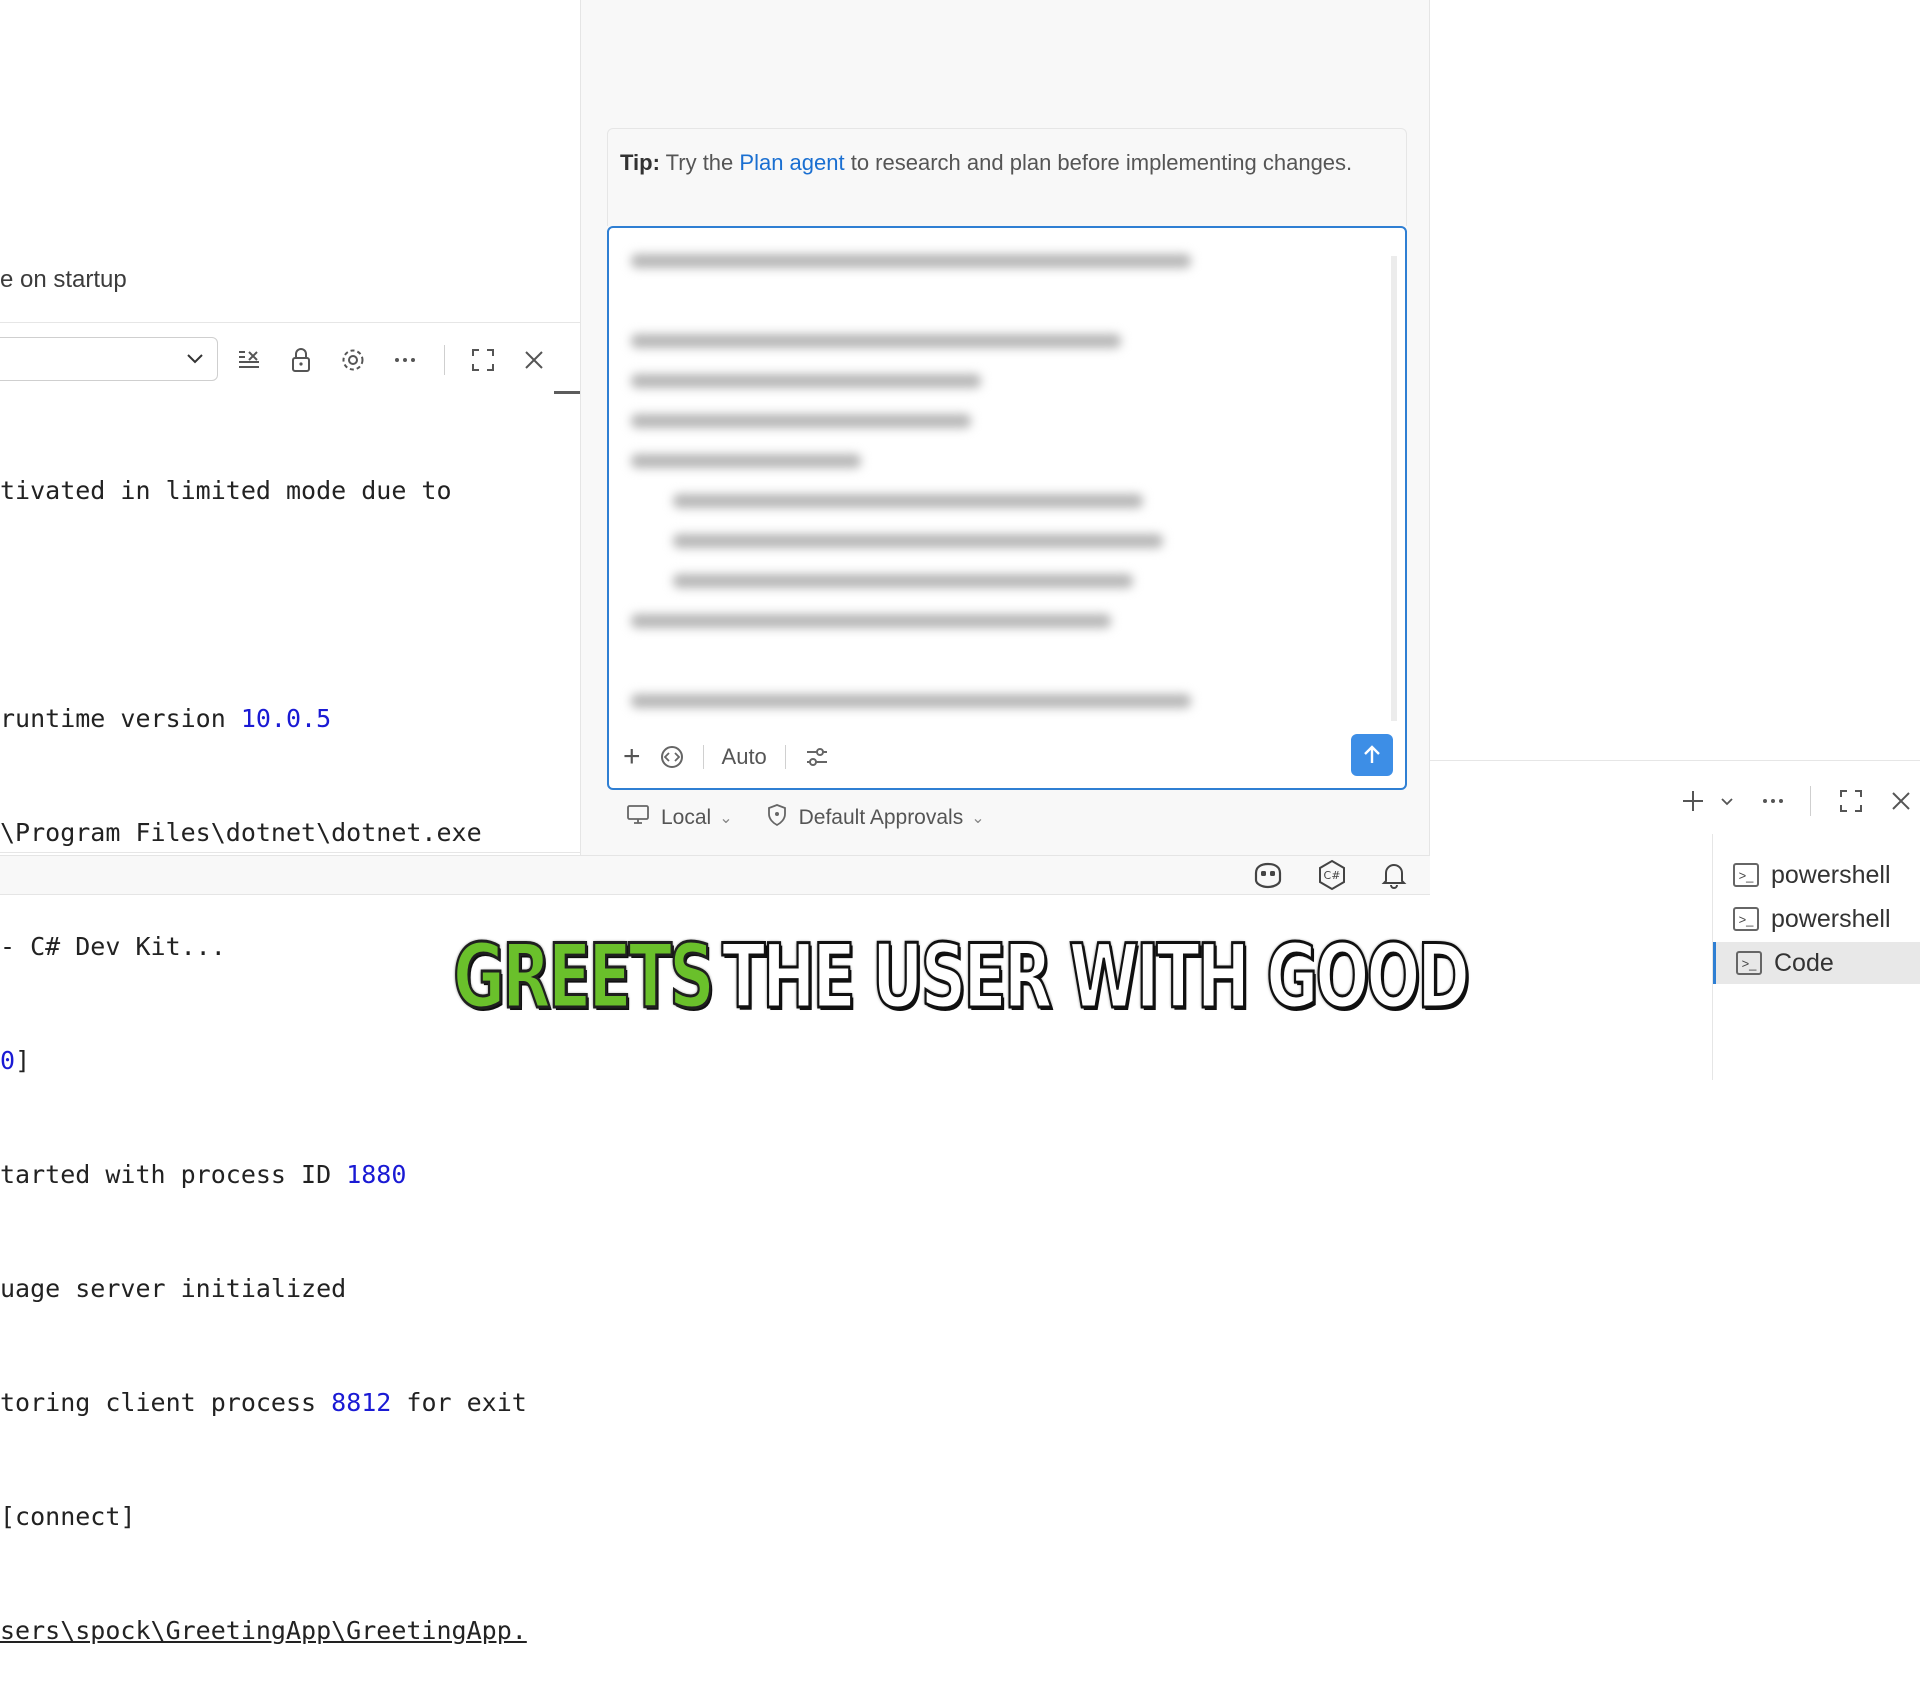 The width and height of the screenshot is (1920, 1688). Describe the element at coordinates (166, 718) in the screenshot. I see `log-line: runtime version 10.0.5` at that location.